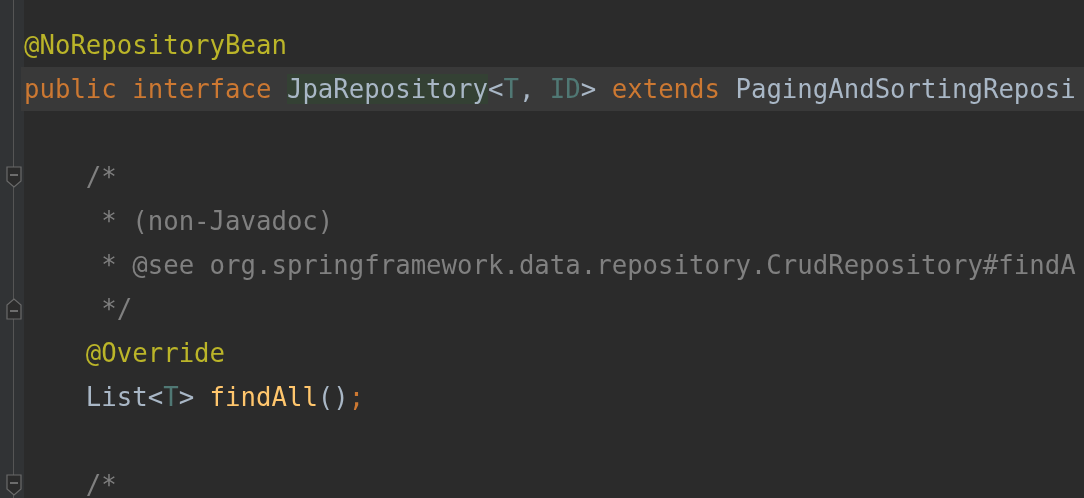  I want to click on code-text: ,, so click(526, 89).